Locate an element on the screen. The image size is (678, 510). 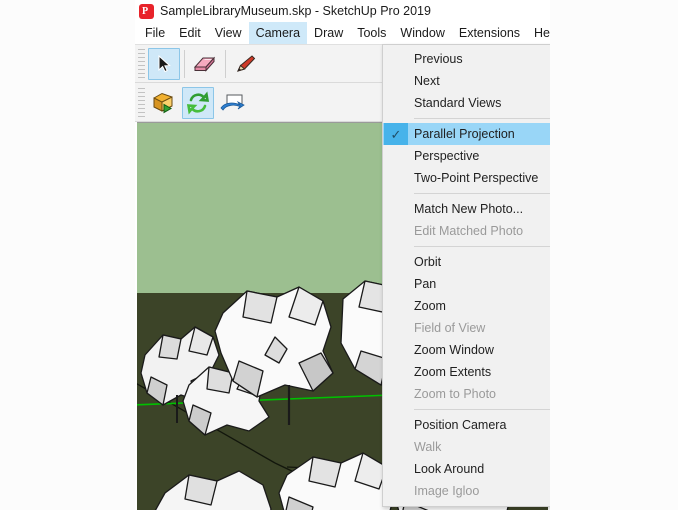
menu-item-two-point-perspective: Two-Point Perspective is located at coordinates (466, 178).